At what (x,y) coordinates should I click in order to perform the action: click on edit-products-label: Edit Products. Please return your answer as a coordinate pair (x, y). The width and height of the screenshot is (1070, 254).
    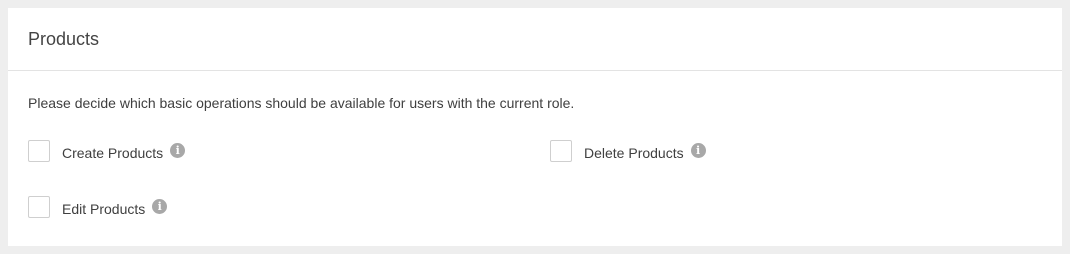
    Looking at the image, I should click on (104, 209).